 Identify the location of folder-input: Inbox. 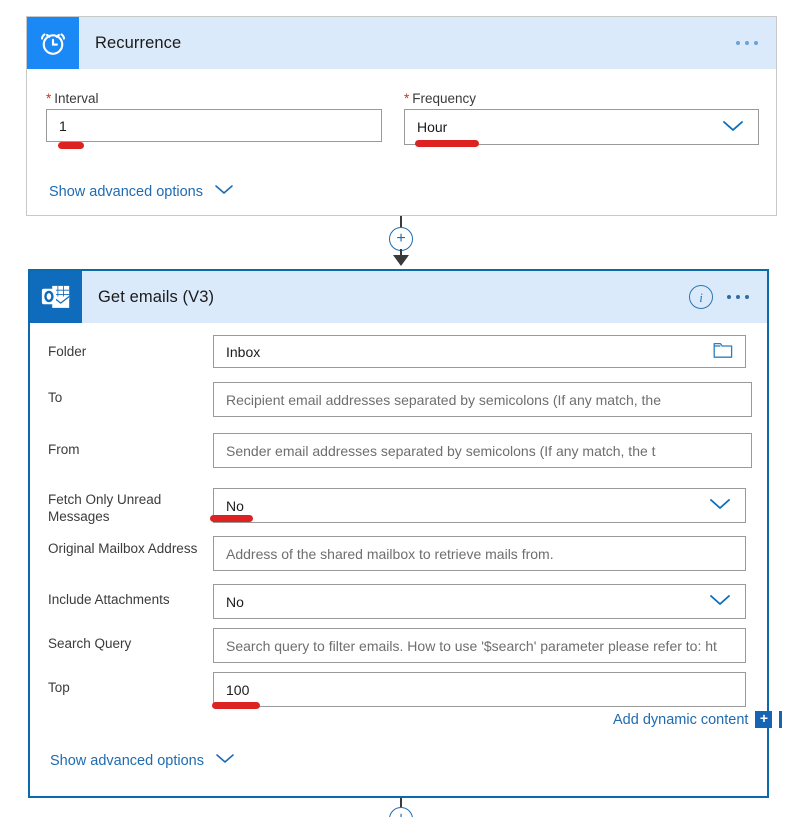
(479, 351).